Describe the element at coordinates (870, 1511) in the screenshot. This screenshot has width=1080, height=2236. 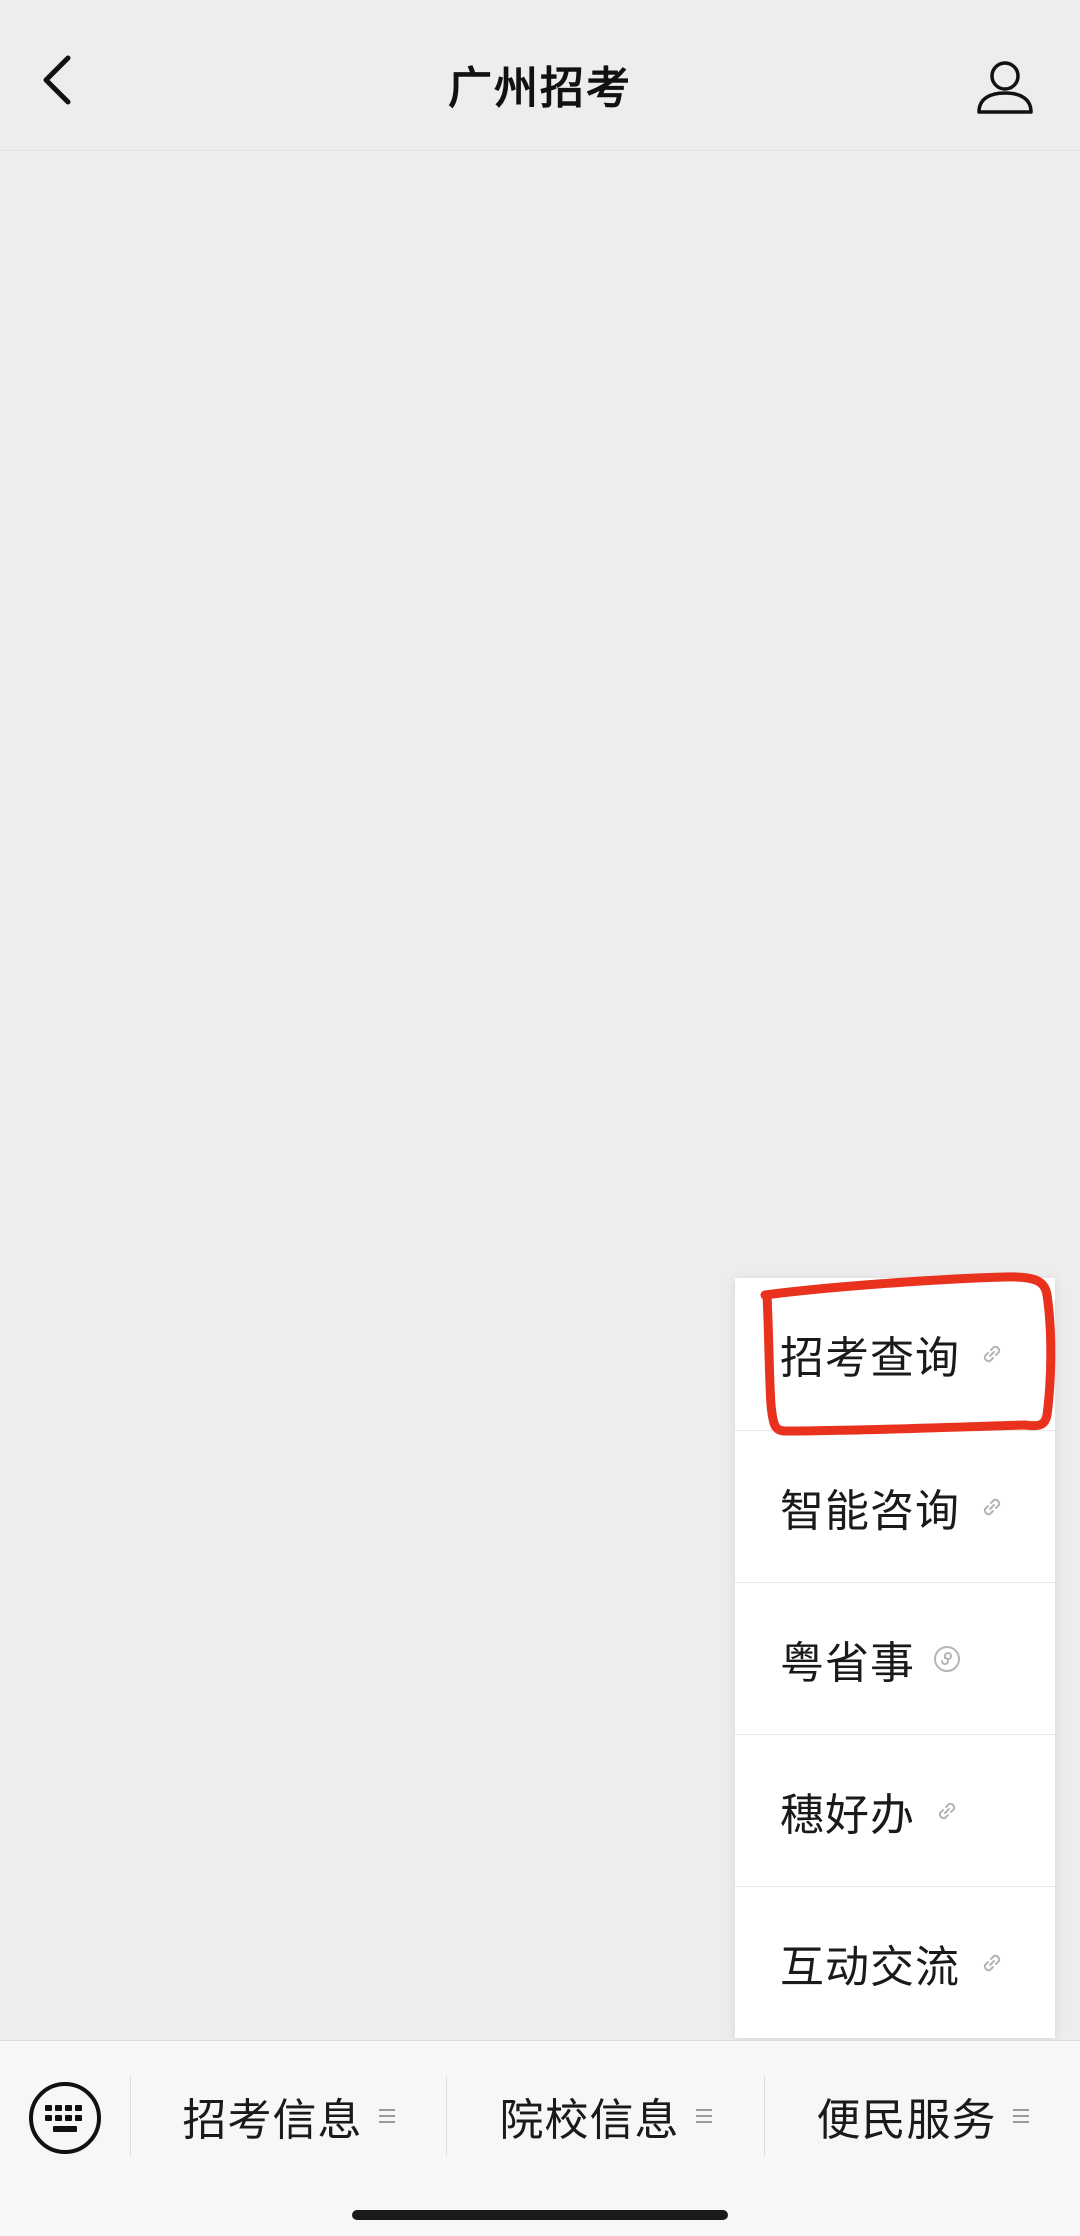
I see `submenu-item-label: 智能咨询` at that location.